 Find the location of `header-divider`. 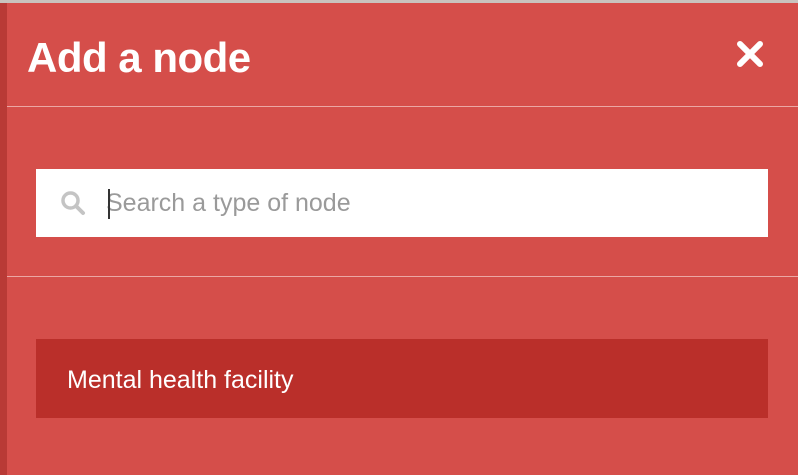

header-divider is located at coordinates (402, 106).